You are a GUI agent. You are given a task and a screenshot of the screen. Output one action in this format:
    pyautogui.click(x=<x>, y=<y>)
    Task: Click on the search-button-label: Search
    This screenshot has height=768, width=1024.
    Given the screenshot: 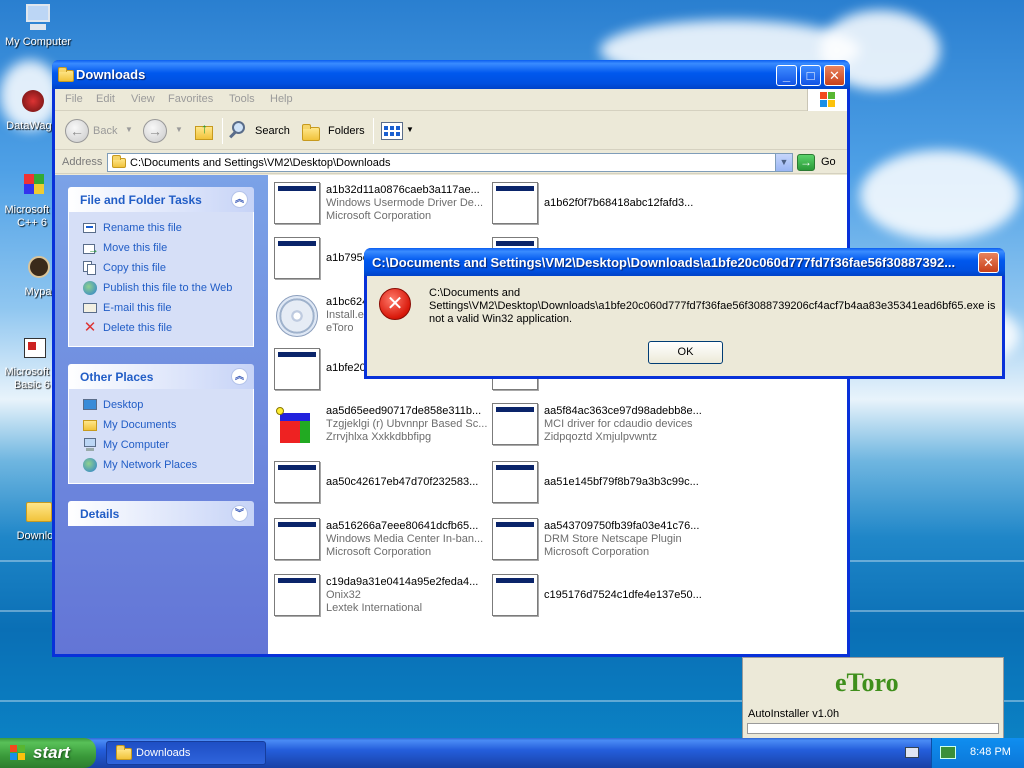 What is the action you would take?
    pyautogui.click(x=272, y=131)
    